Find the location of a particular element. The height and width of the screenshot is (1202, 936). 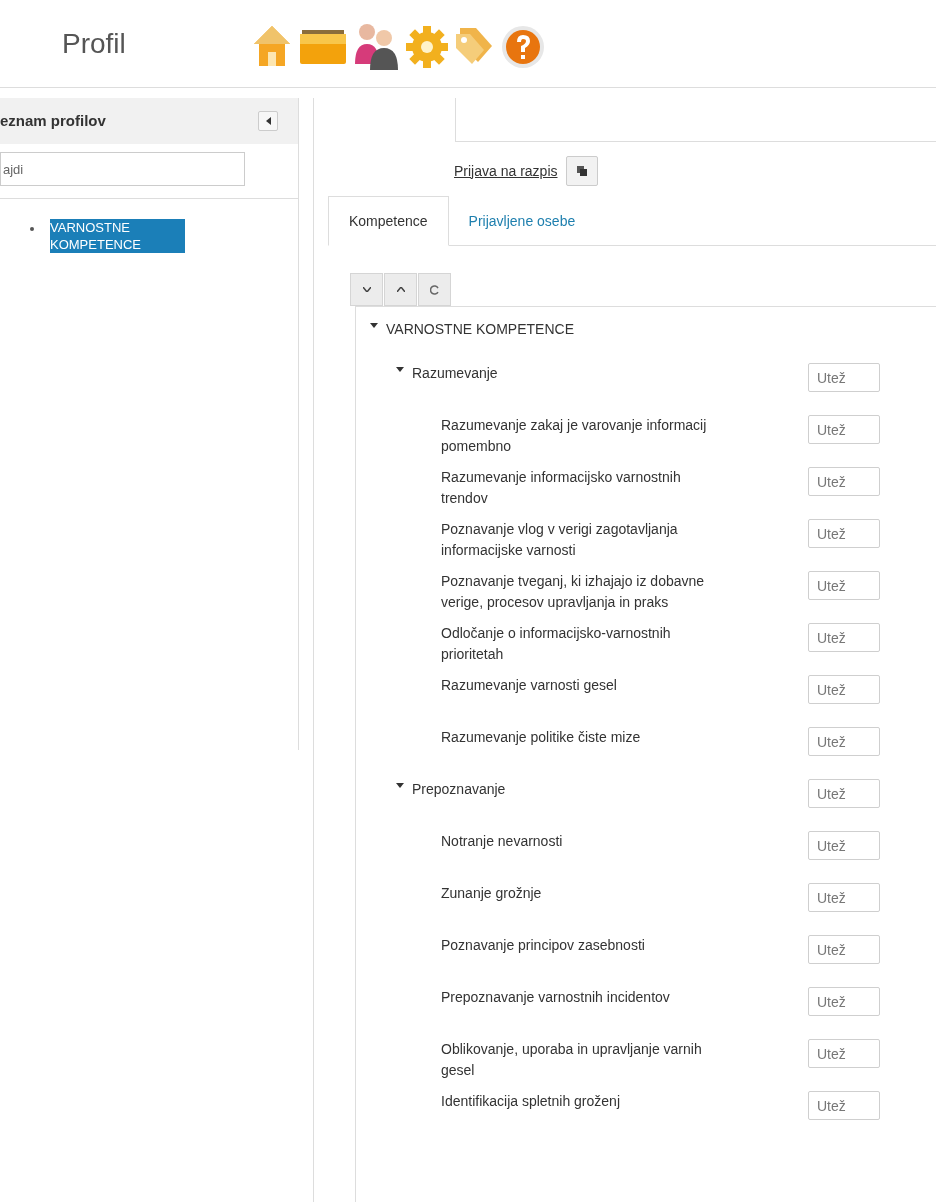

sidebar-title: eznam profilov is located at coordinates (53, 120).